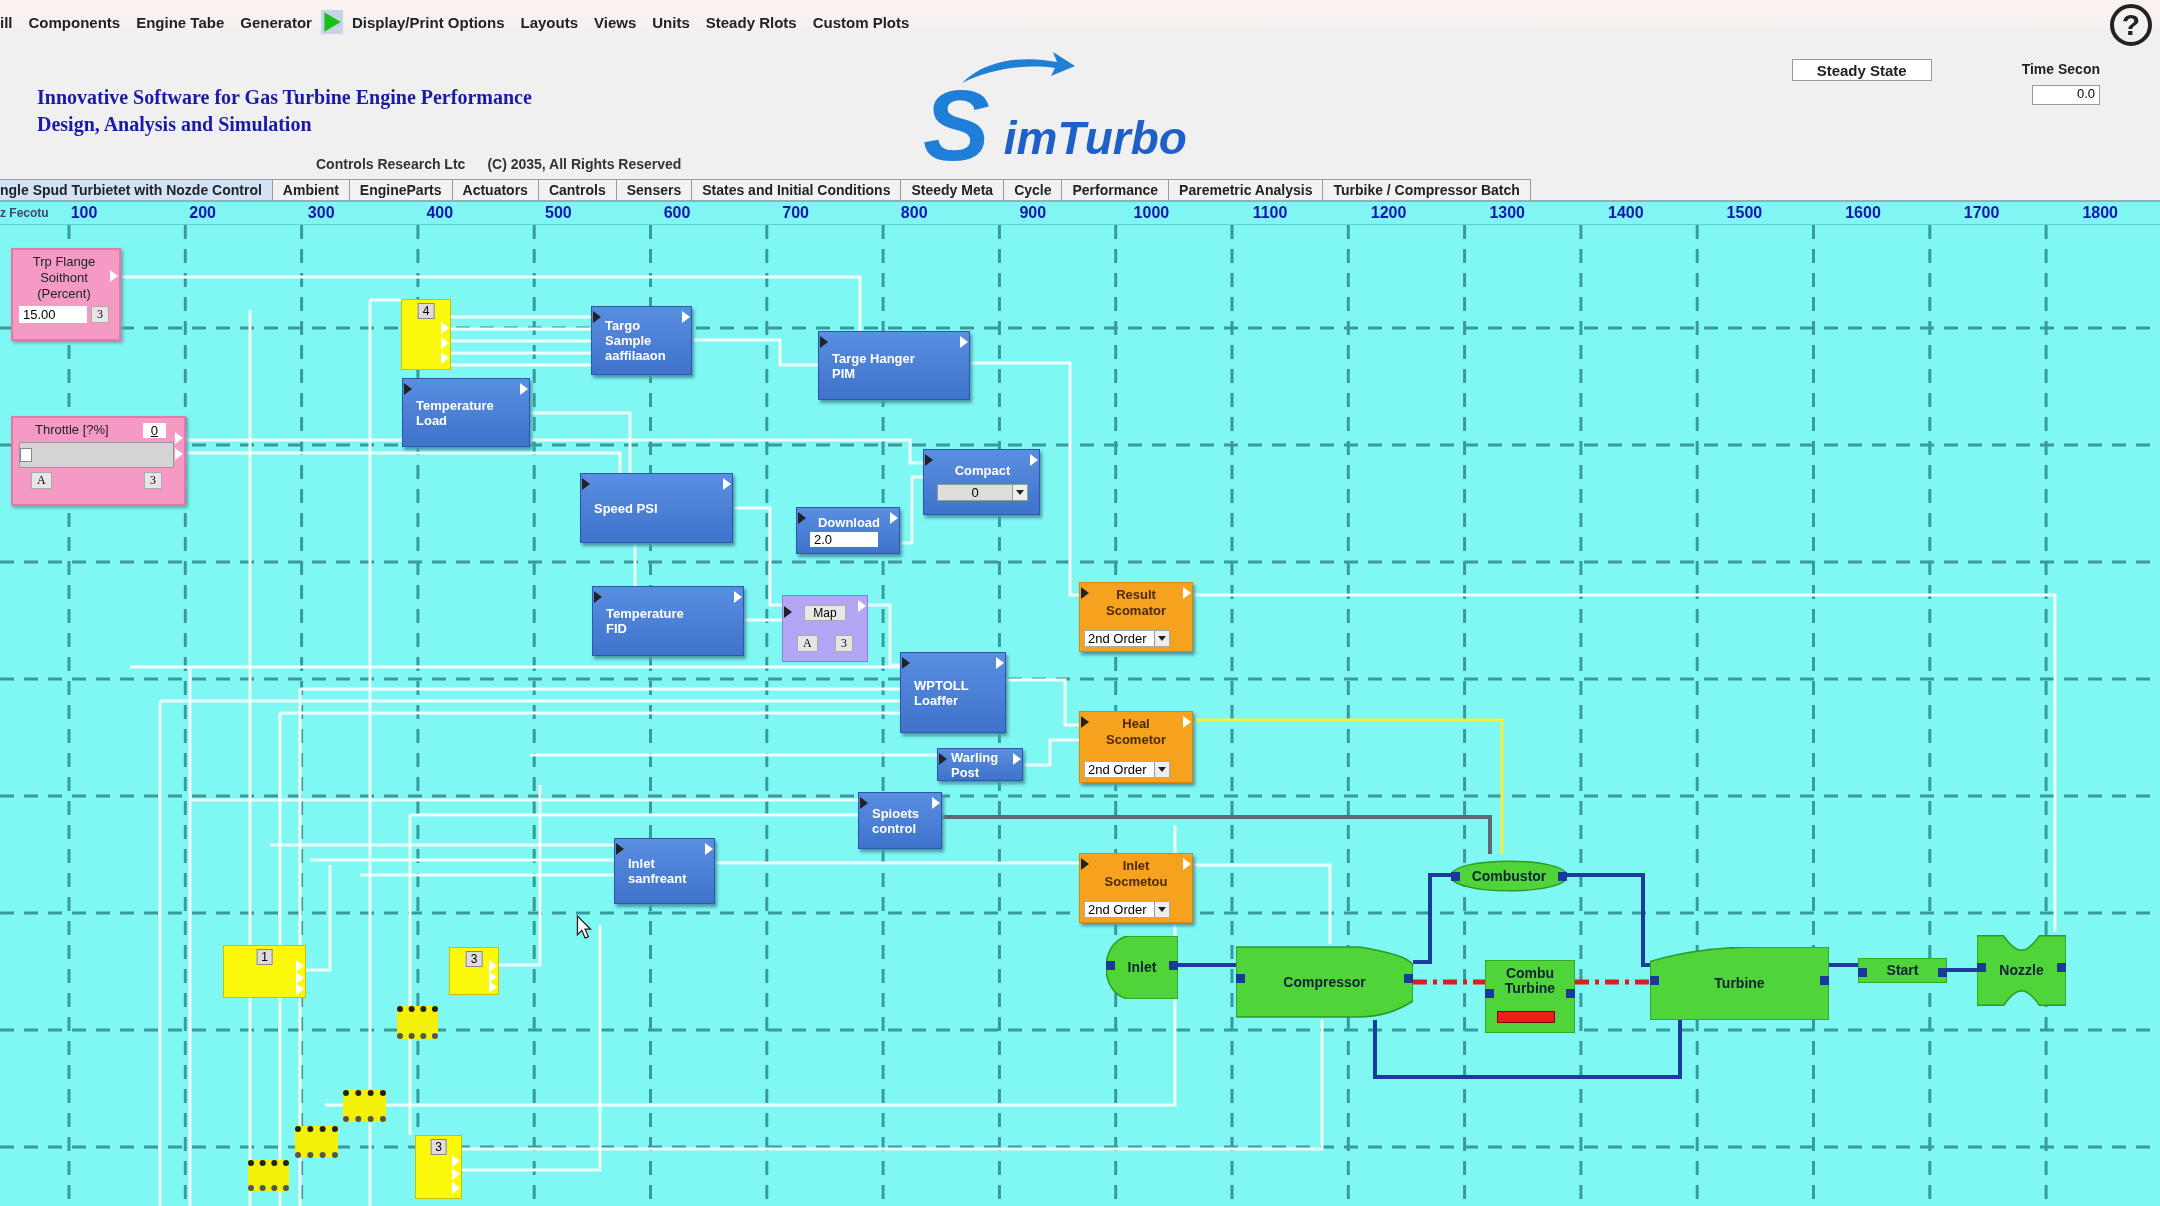 The width and height of the screenshot is (2160, 1206). I want to click on menu-item: Components, so click(75, 22).